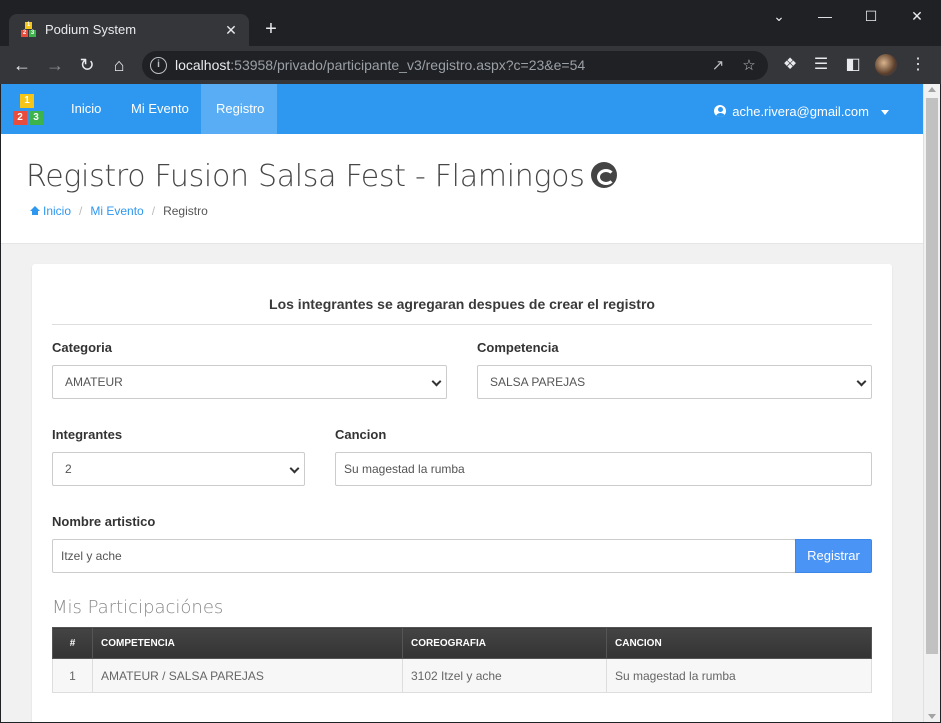  Describe the element at coordinates (231, 30) in the screenshot. I see `tab-close-icon: ✕` at that location.